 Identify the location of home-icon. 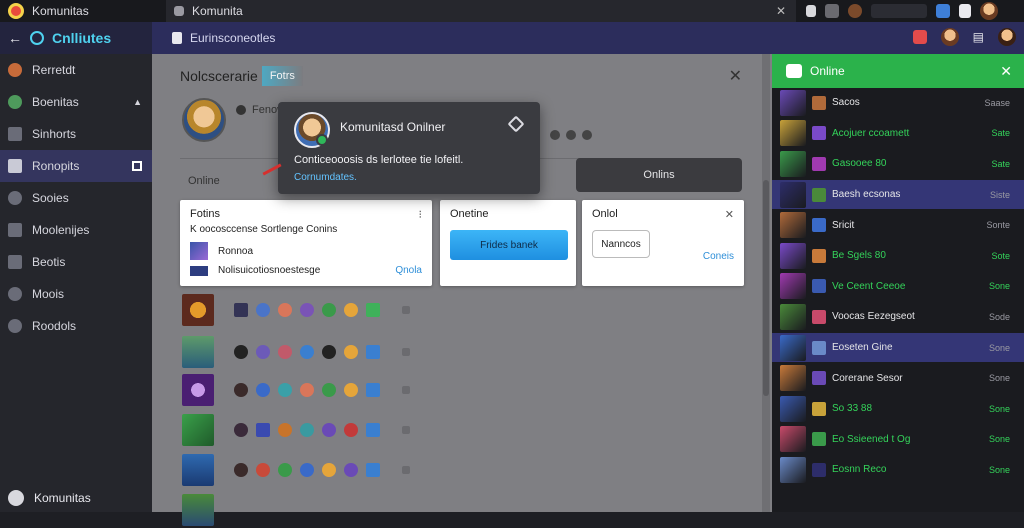
(15, 166).